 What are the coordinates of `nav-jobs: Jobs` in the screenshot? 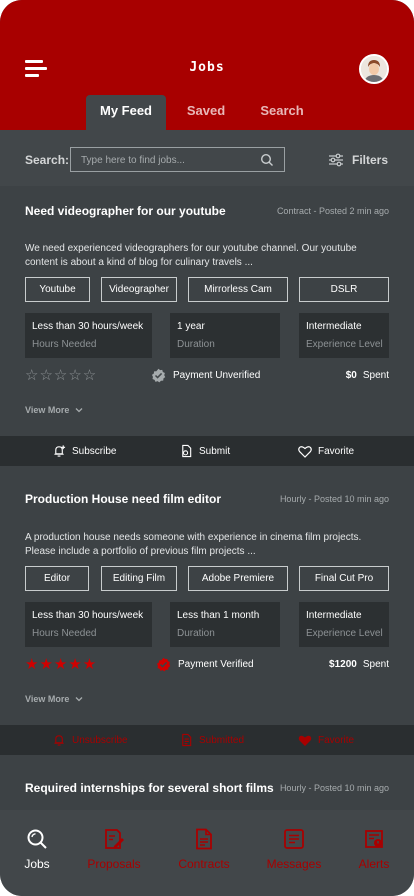 It's located at (38, 849).